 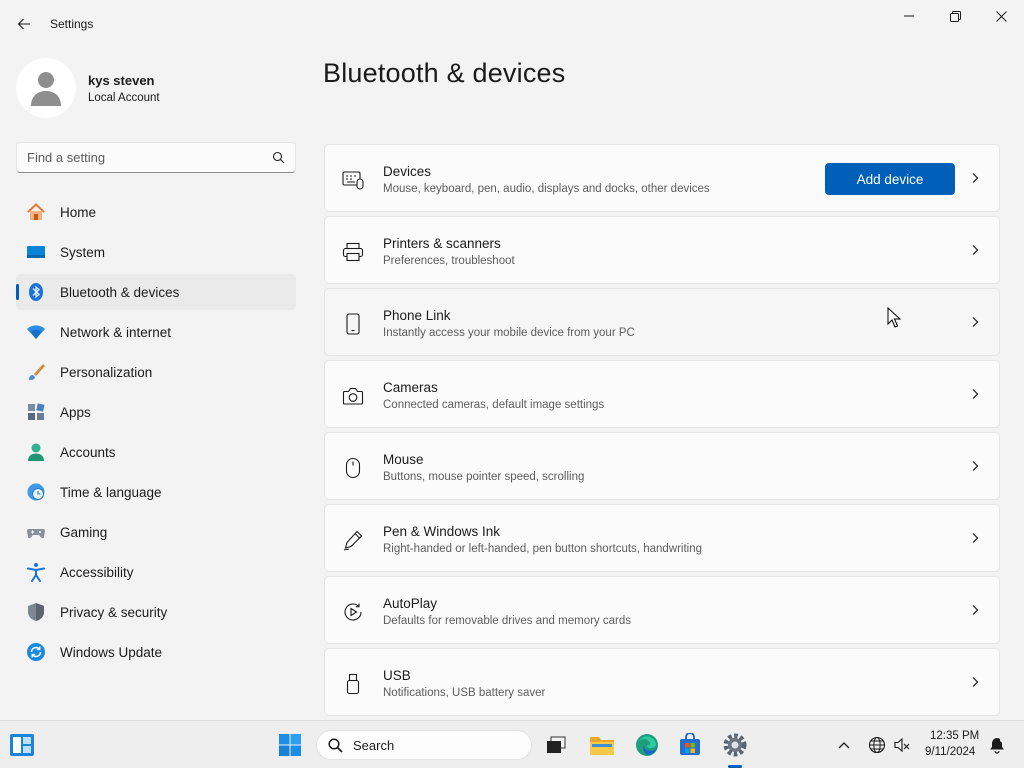 I want to click on card-title: AutoPlay, so click(x=410, y=603).